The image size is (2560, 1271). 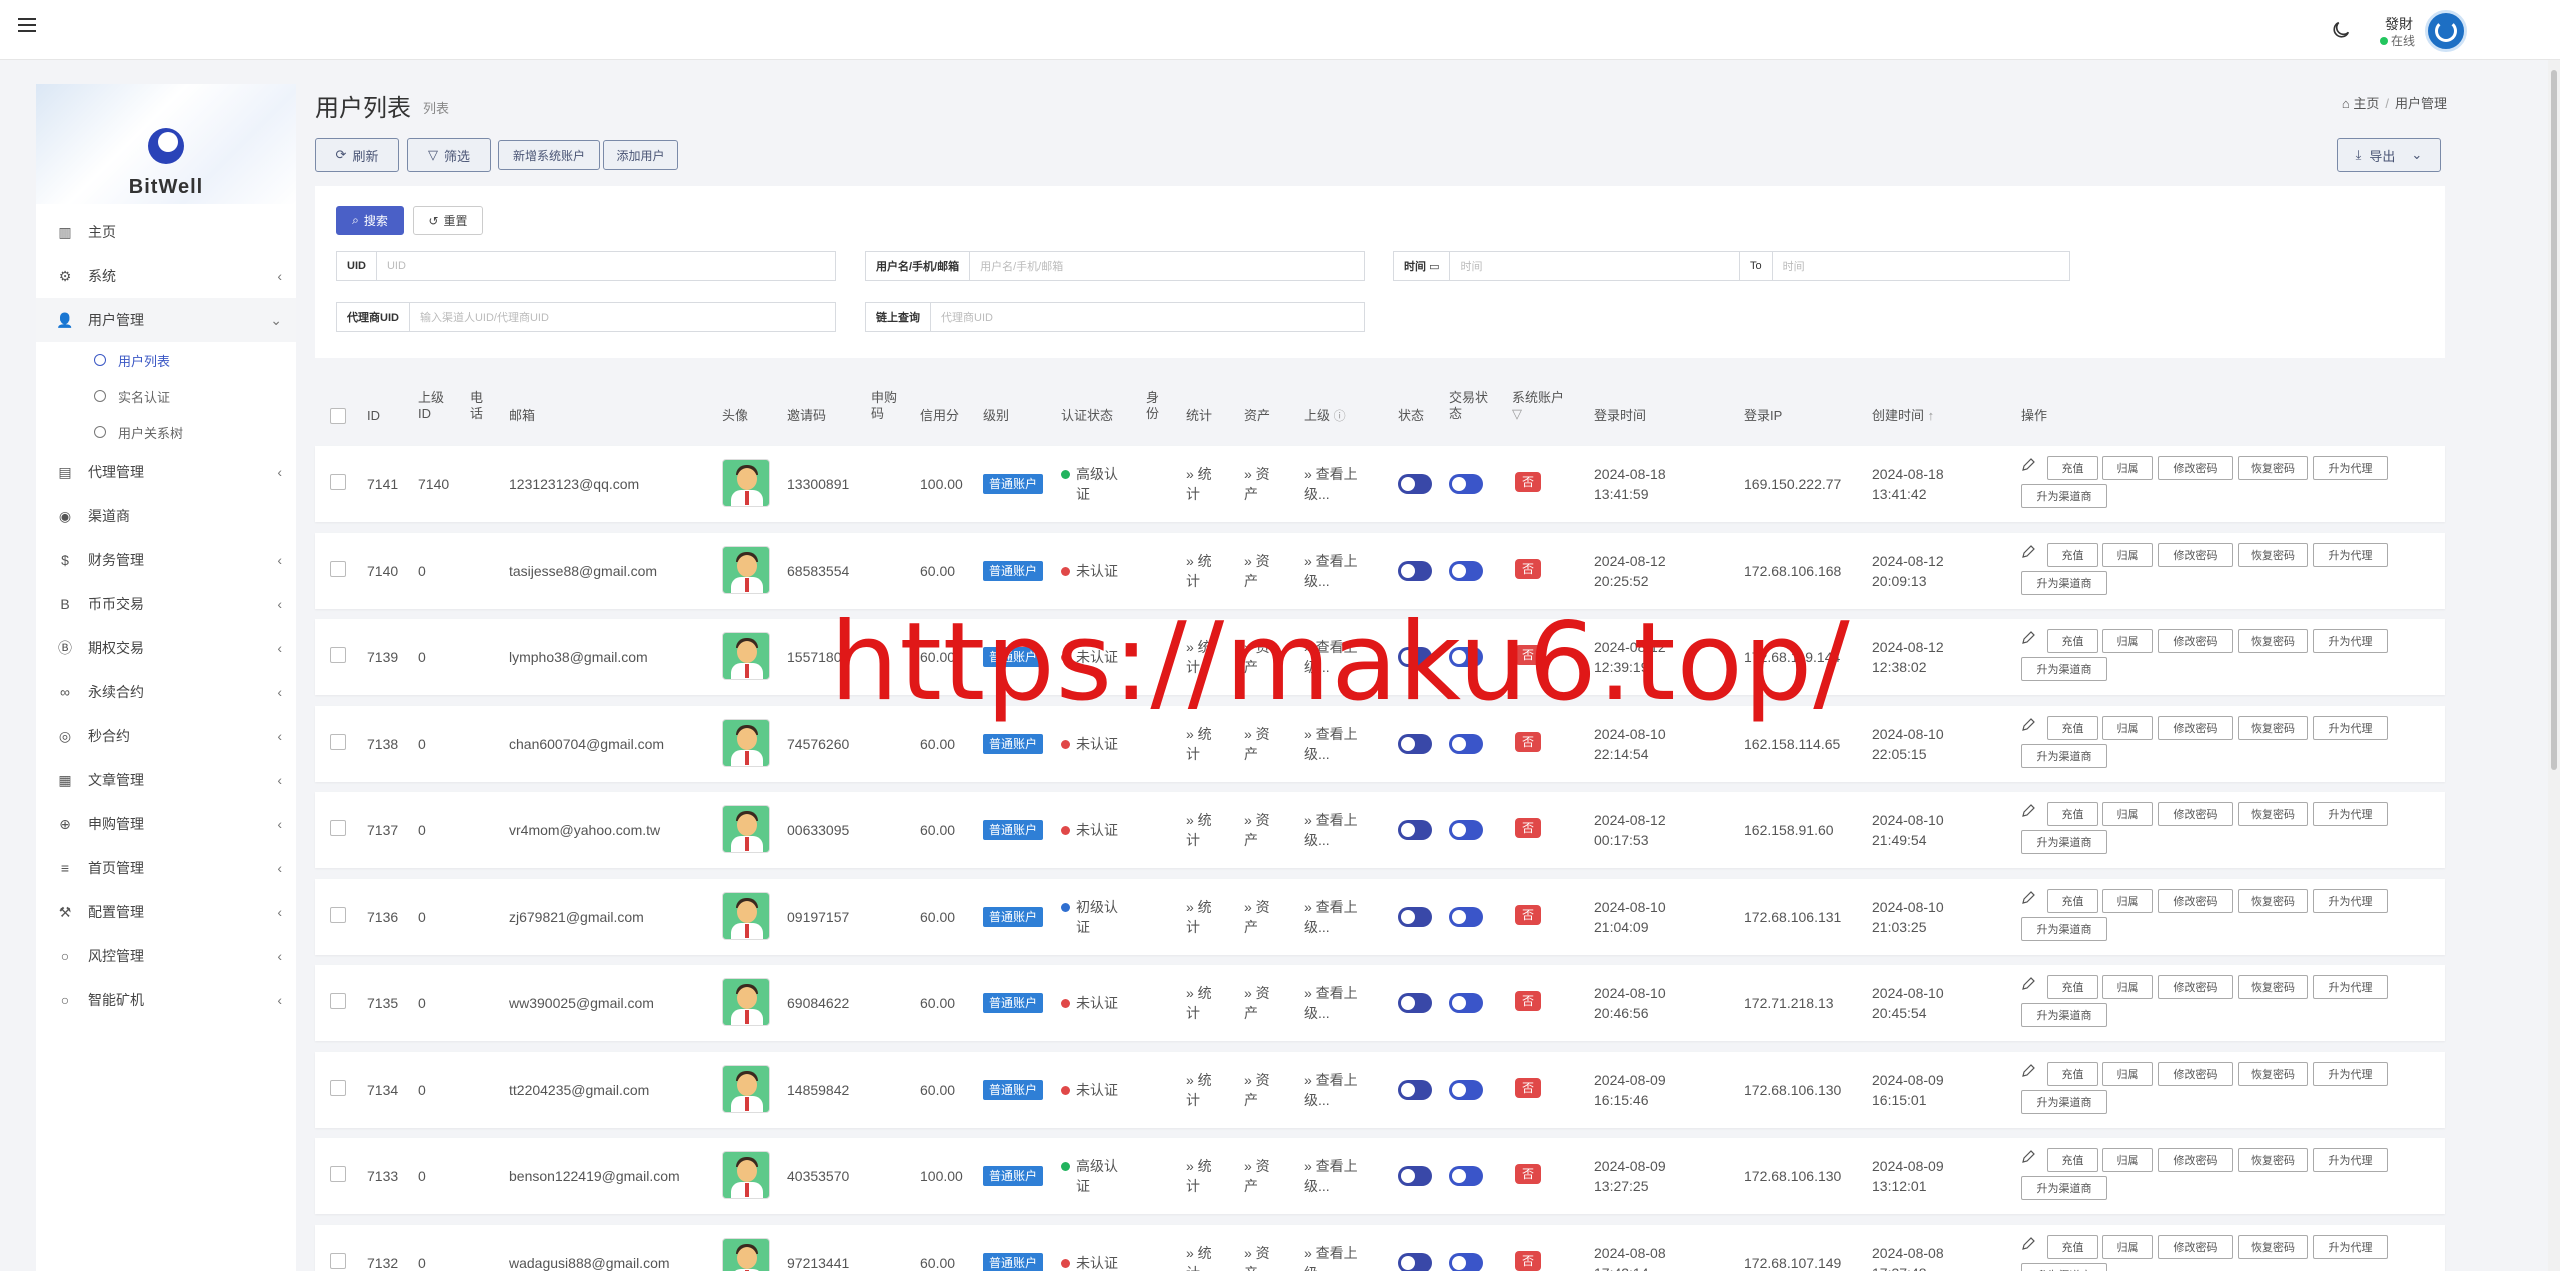 What do you see at coordinates (476, 406) in the screenshot?
I see `col-phone: 电 话` at bounding box center [476, 406].